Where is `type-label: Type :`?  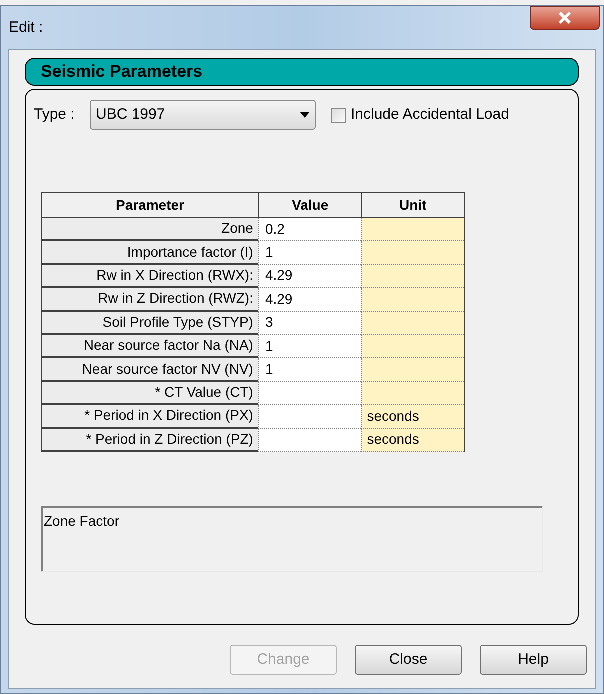
type-label: Type : is located at coordinates (55, 114).